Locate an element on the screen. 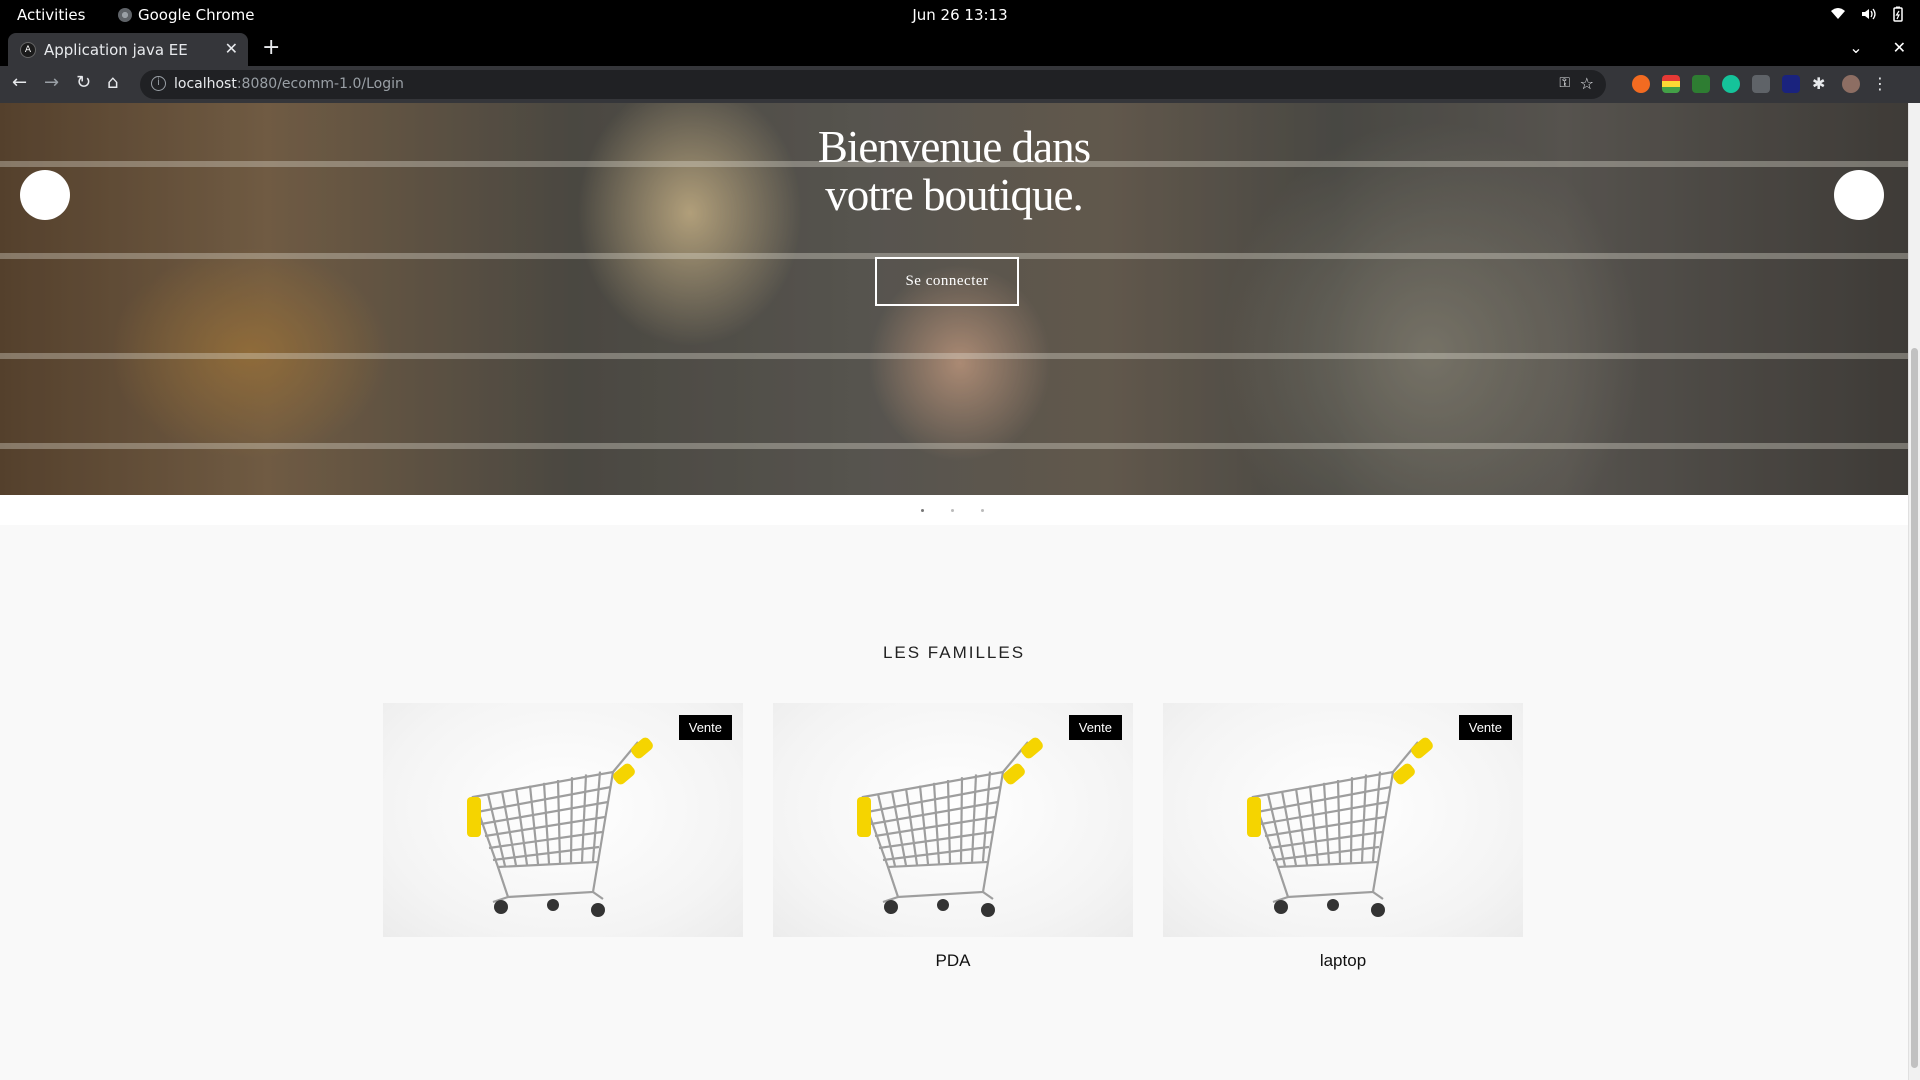  battery-icon is located at coordinates (1898, 14).